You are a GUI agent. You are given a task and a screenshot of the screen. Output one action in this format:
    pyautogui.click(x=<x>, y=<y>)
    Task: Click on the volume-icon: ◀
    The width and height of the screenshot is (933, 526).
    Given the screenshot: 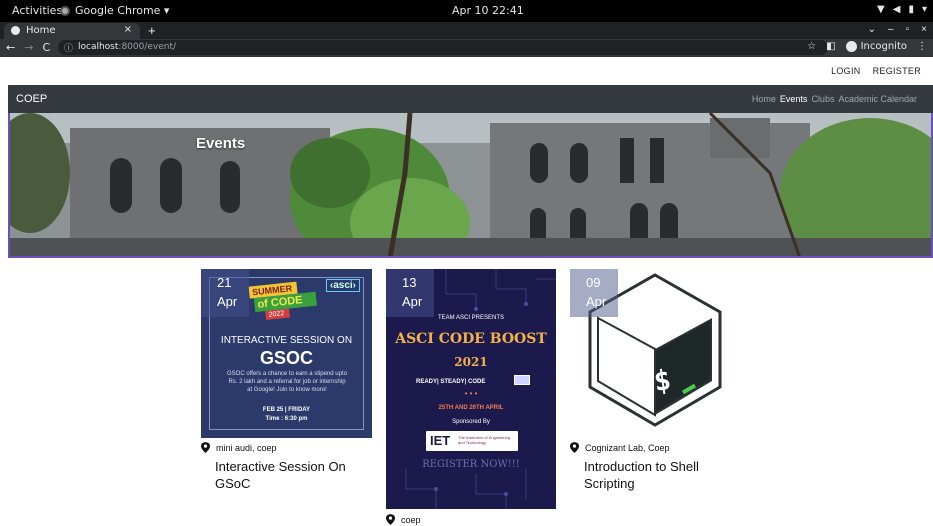 What is the action you would take?
    pyautogui.click(x=896, y=9)
    